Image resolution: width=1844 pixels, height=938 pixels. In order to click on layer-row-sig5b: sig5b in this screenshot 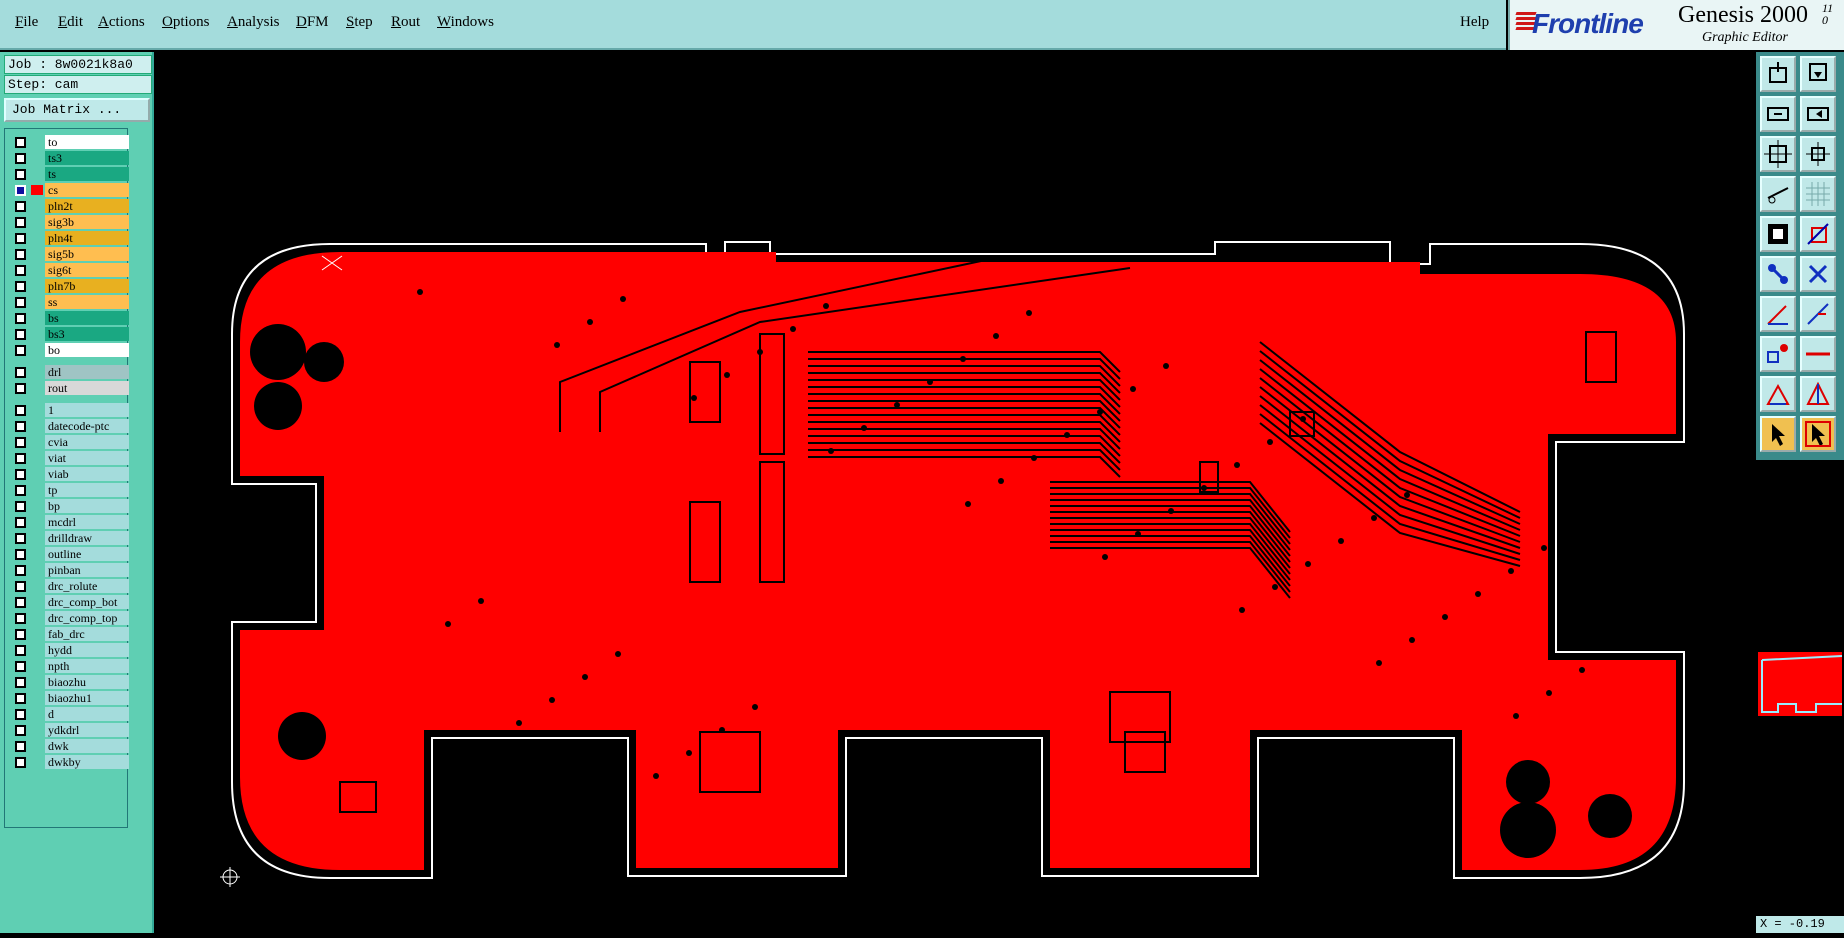, I will do `click(70, 254)`.